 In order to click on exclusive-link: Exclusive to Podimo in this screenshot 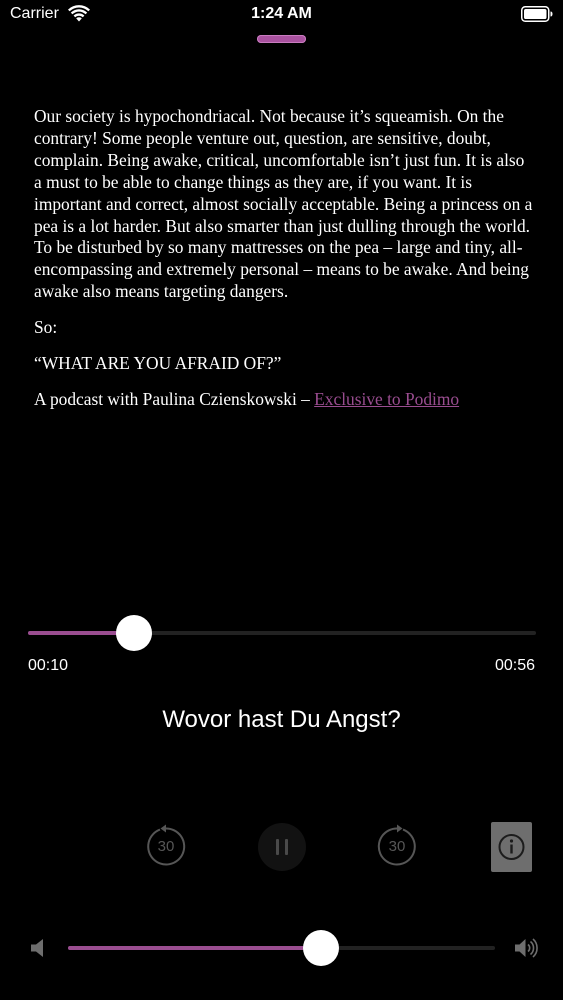, I will do `click(386, 399)`.